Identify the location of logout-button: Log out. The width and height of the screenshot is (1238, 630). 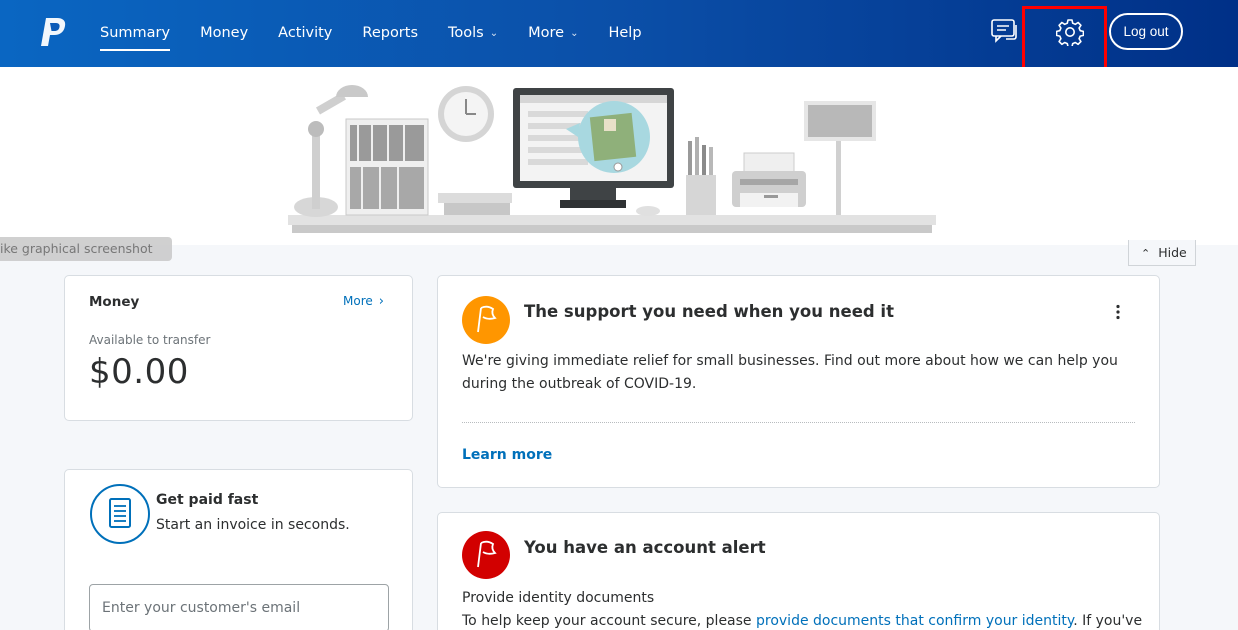
(1146, 31).